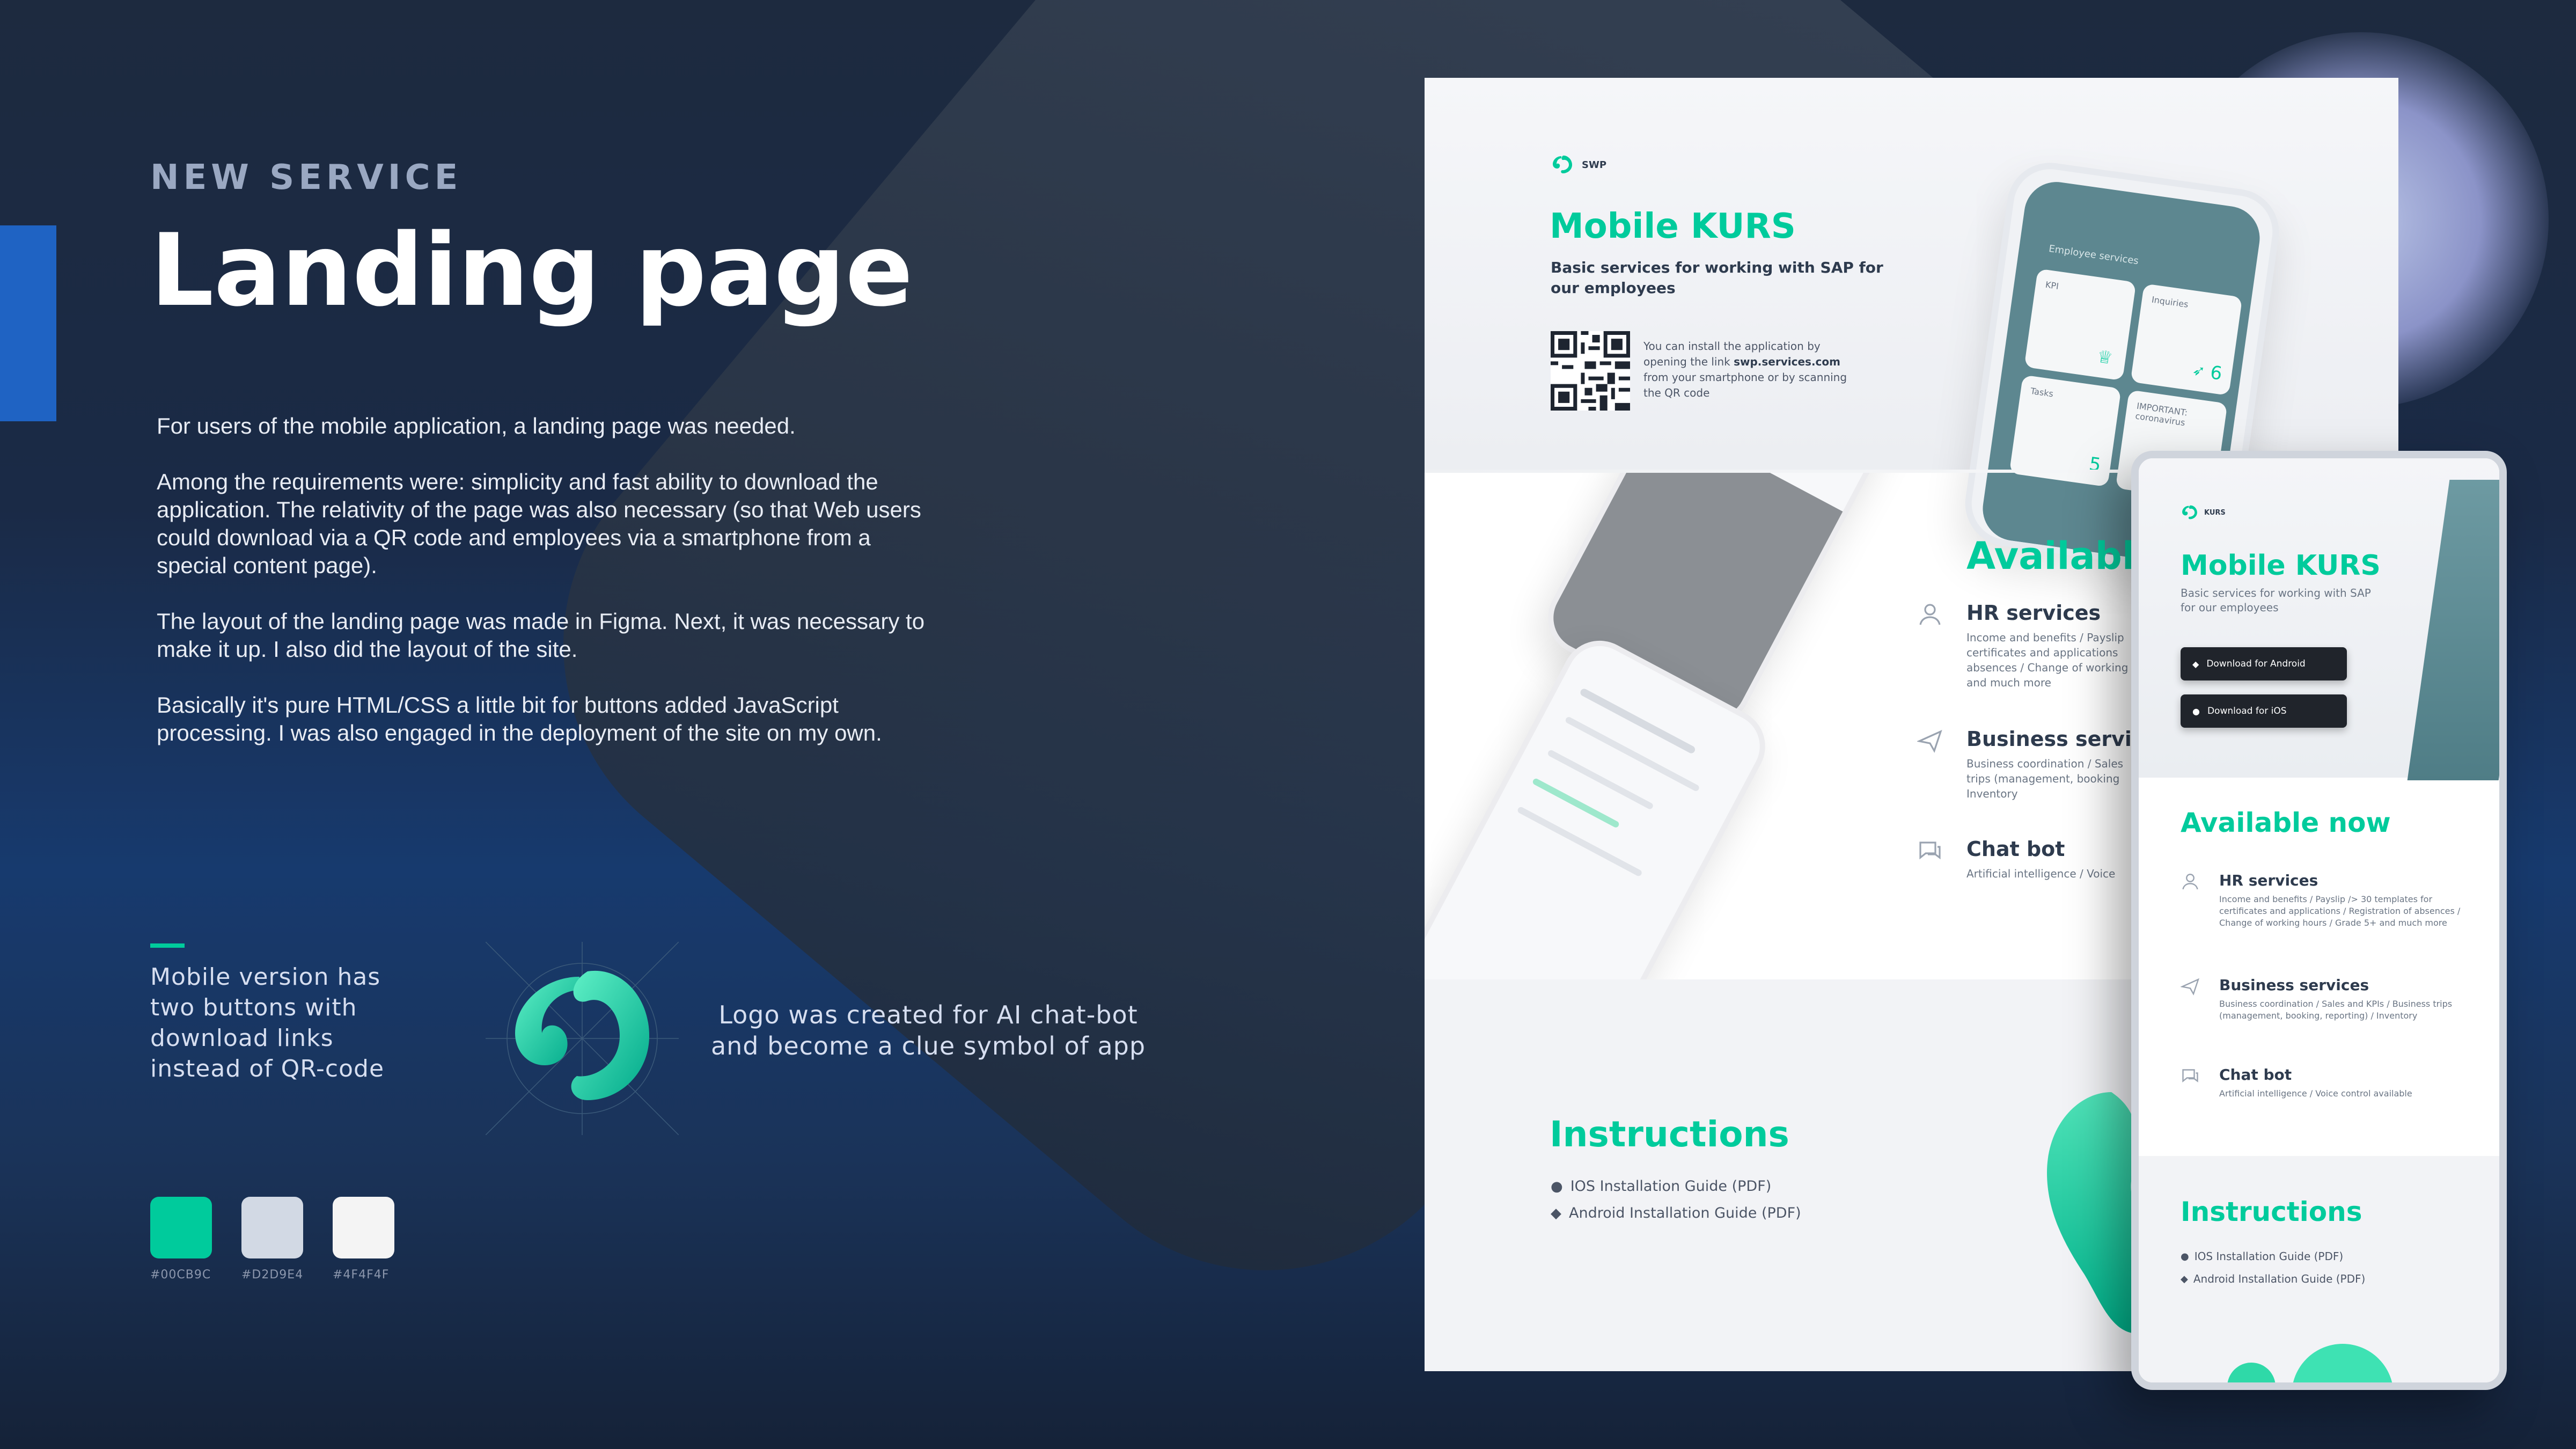 The height and width of the screenshot is (1449, 2576). I want to click on mobile-logo: KURS, so click(2203, 512).